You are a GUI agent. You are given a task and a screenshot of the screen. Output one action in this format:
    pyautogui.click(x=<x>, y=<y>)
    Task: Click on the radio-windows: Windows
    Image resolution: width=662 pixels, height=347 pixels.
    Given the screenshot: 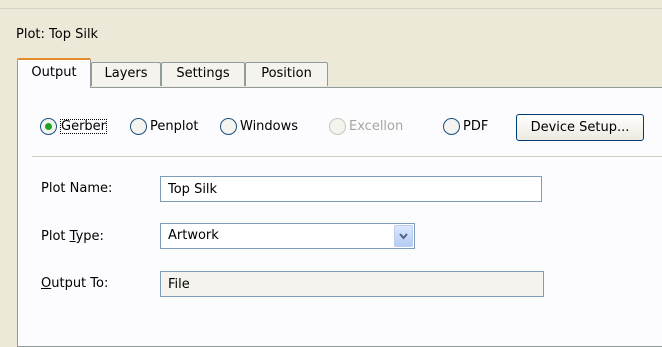 What is the action you would take?
    pyautogui.click(x=259, y=126)
    